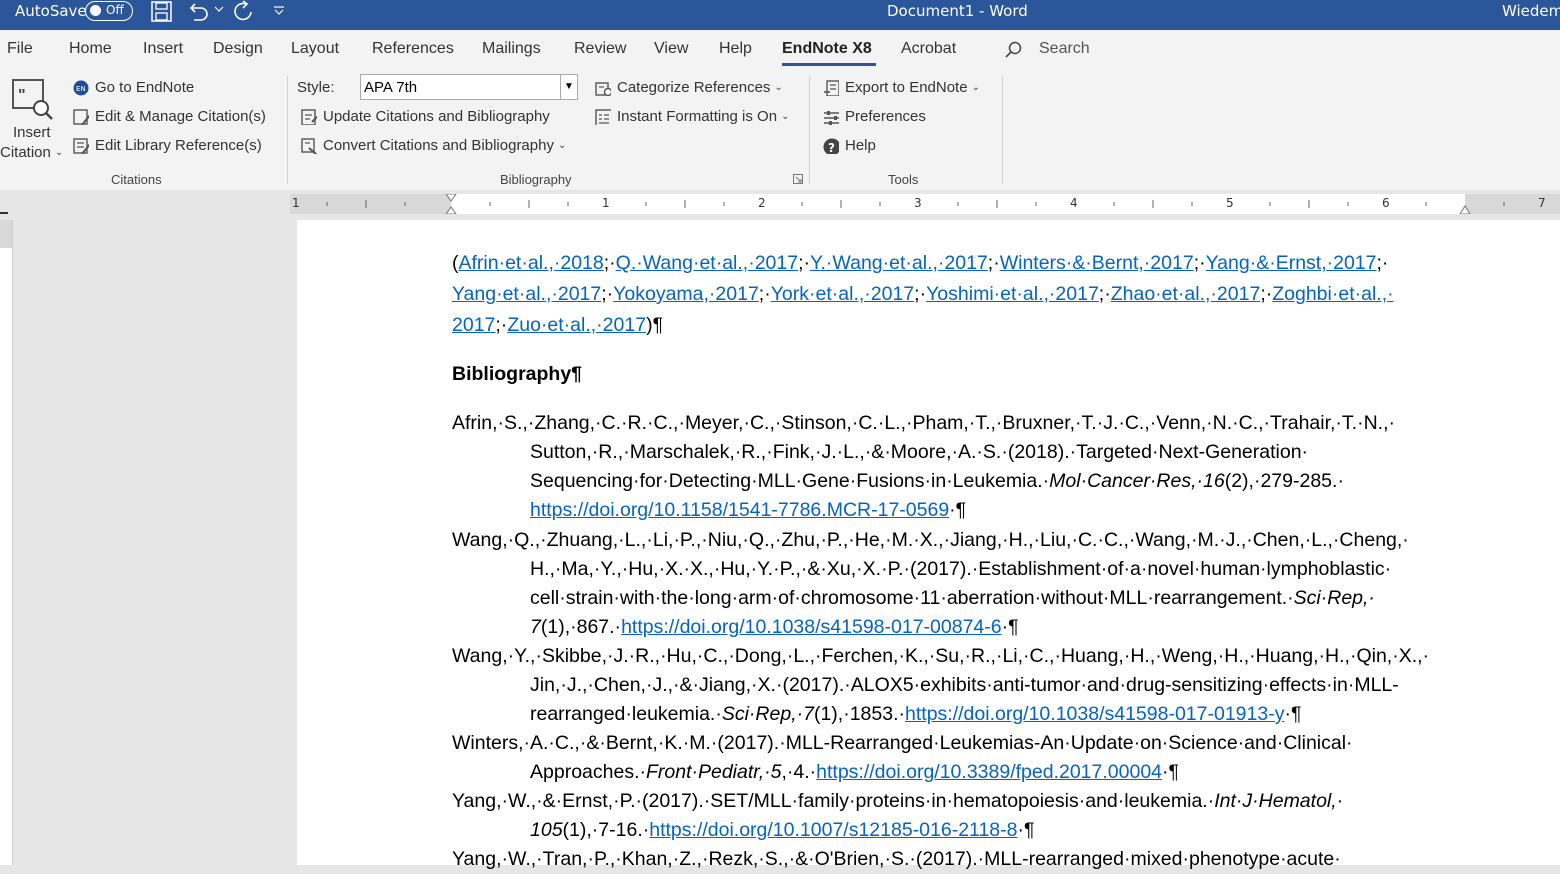 This screenshot has width=1560, height=874. What do you see at coordinates (167, 145) in the screenshot?
I see `edit-library-references-button: Edit Library Reference(s)` at bounding box center [167, 145].